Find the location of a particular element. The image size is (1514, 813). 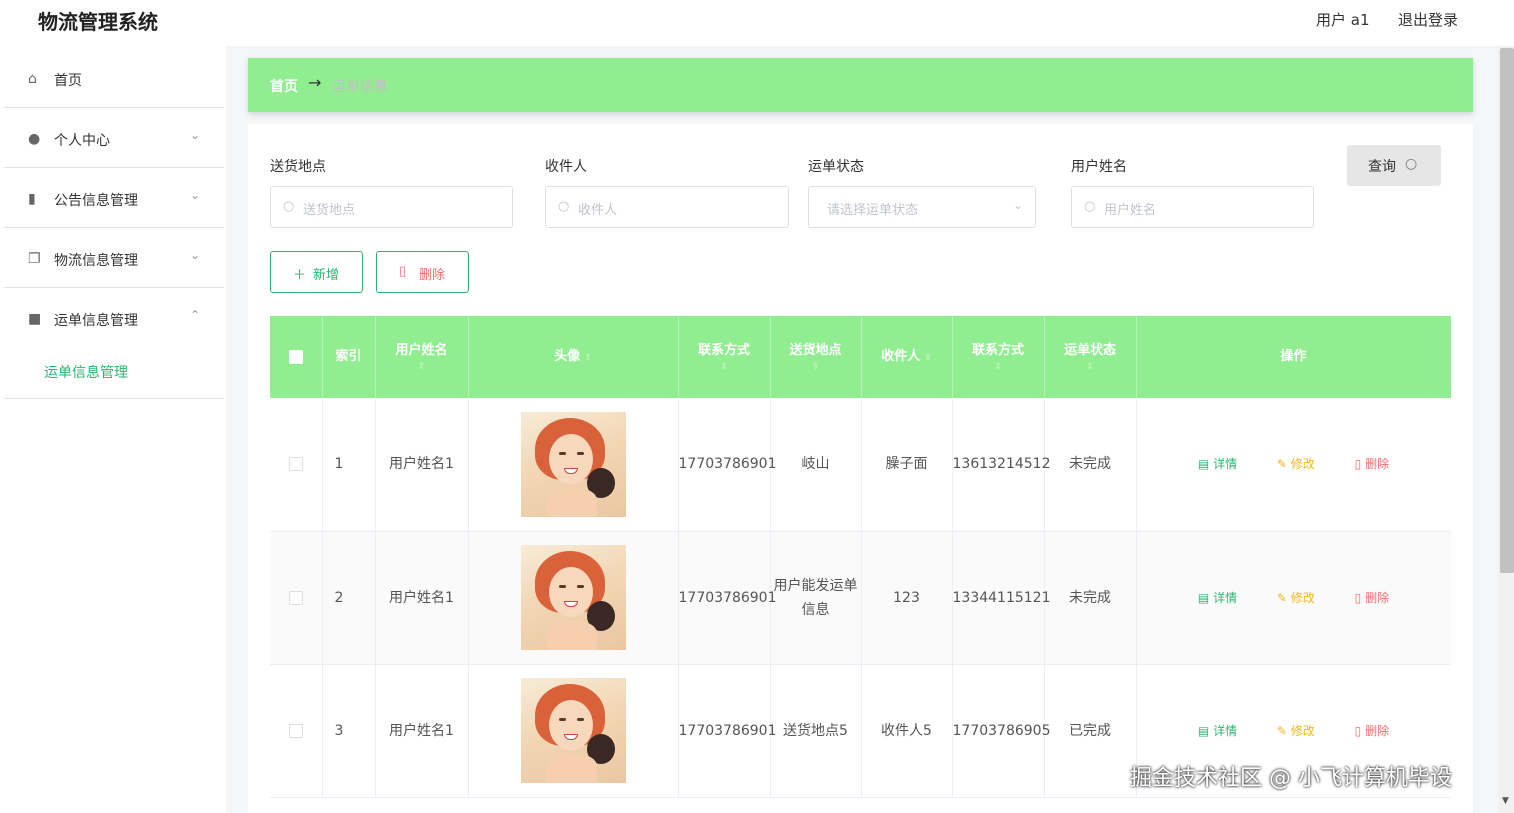

breadcrumb-current: 运单信息 is located at coordinates (360, 87).